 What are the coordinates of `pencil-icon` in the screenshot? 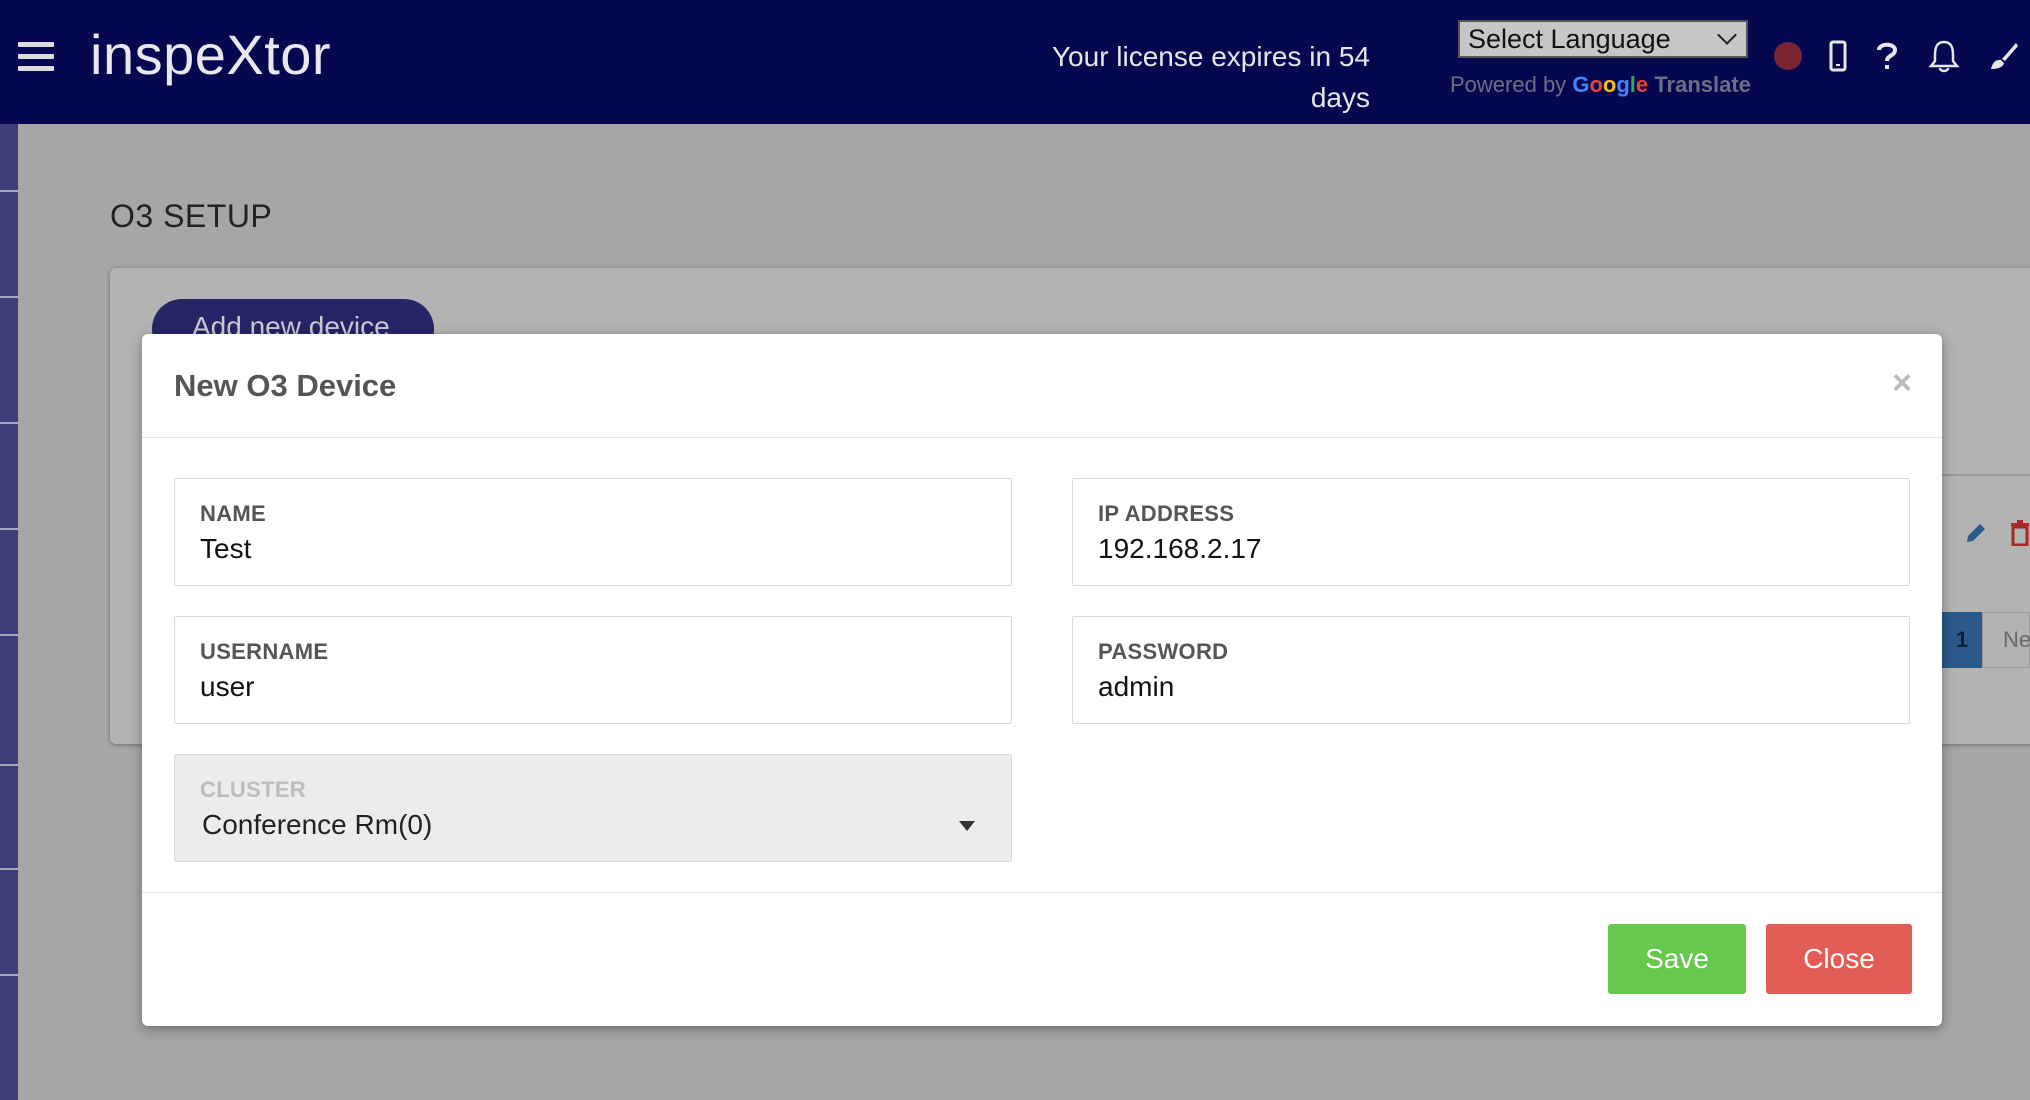 It's located at (1976, 535).